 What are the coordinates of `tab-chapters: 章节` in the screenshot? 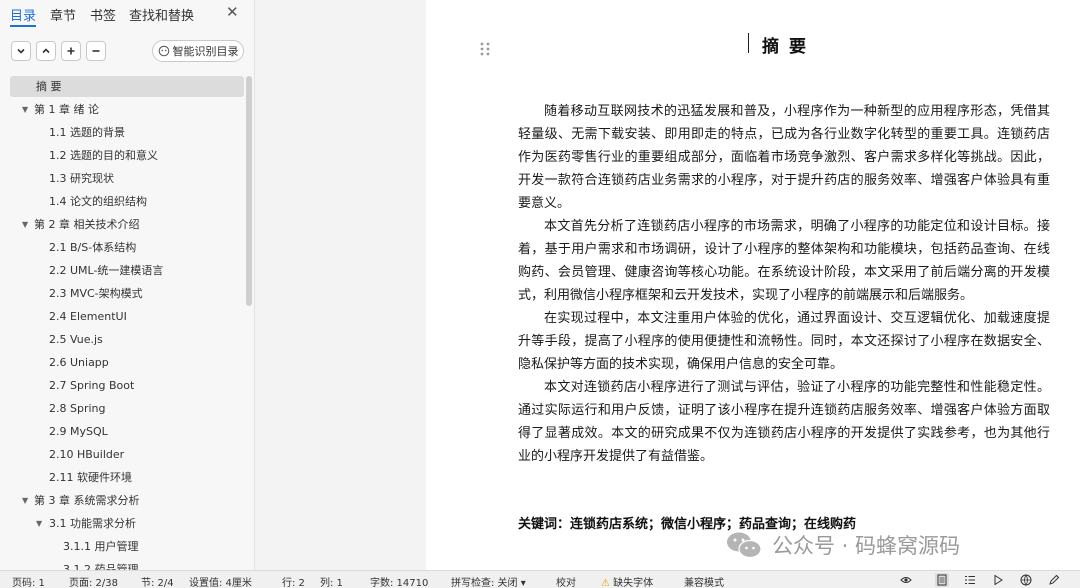 It's located at (63, 14).